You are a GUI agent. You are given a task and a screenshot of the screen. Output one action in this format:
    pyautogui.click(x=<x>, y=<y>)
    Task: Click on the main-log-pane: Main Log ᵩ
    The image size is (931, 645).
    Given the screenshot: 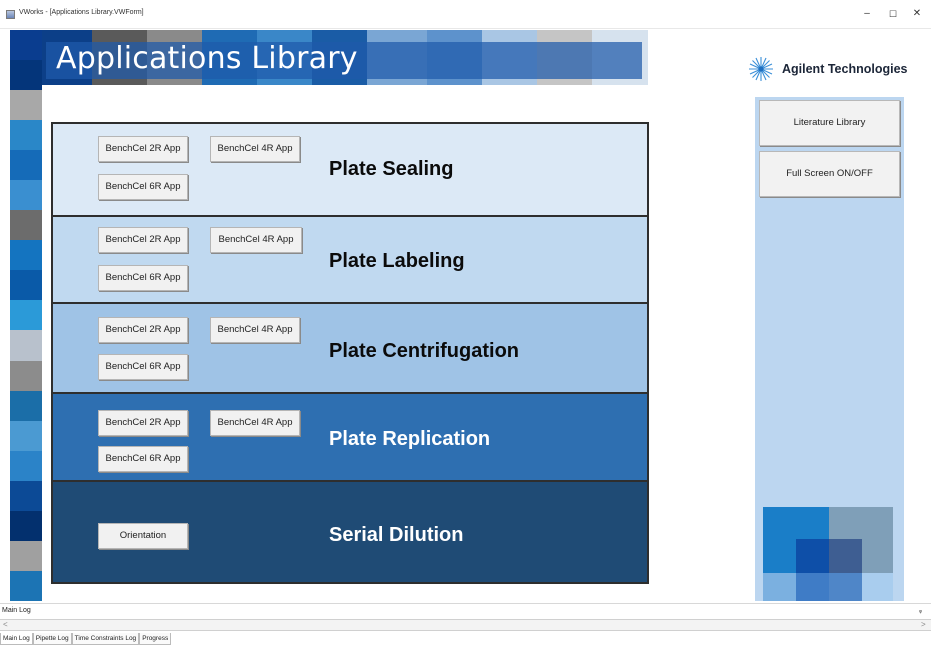 What is the action you would take?
    pyautogui.click(x=465, y=611)
    